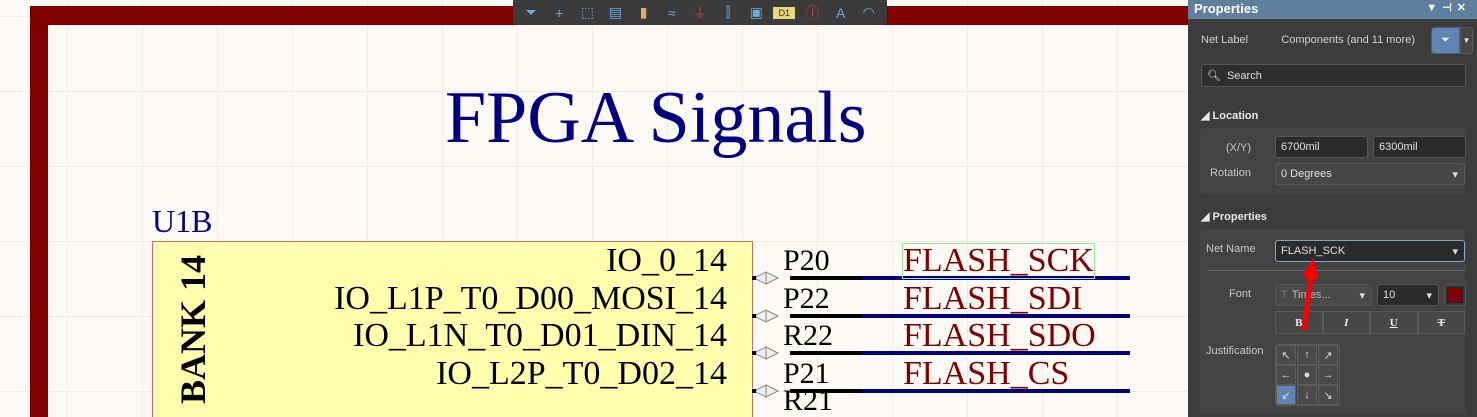  Describe the element at coordinates (672, 13) in the screenshot. I see `bus-icon: ≈` at that location.